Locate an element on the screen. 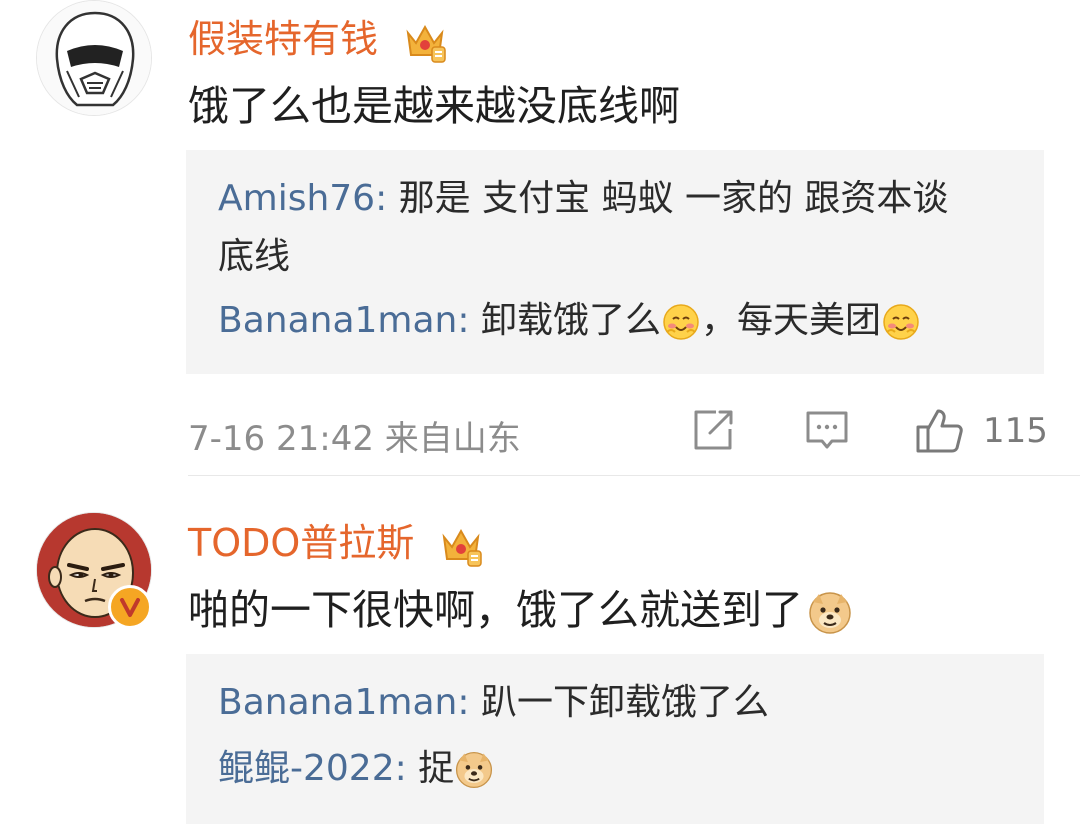 Image resolution: width=1080 pixels, height=838 pixels. avatar is located at coordinates (94, 58).